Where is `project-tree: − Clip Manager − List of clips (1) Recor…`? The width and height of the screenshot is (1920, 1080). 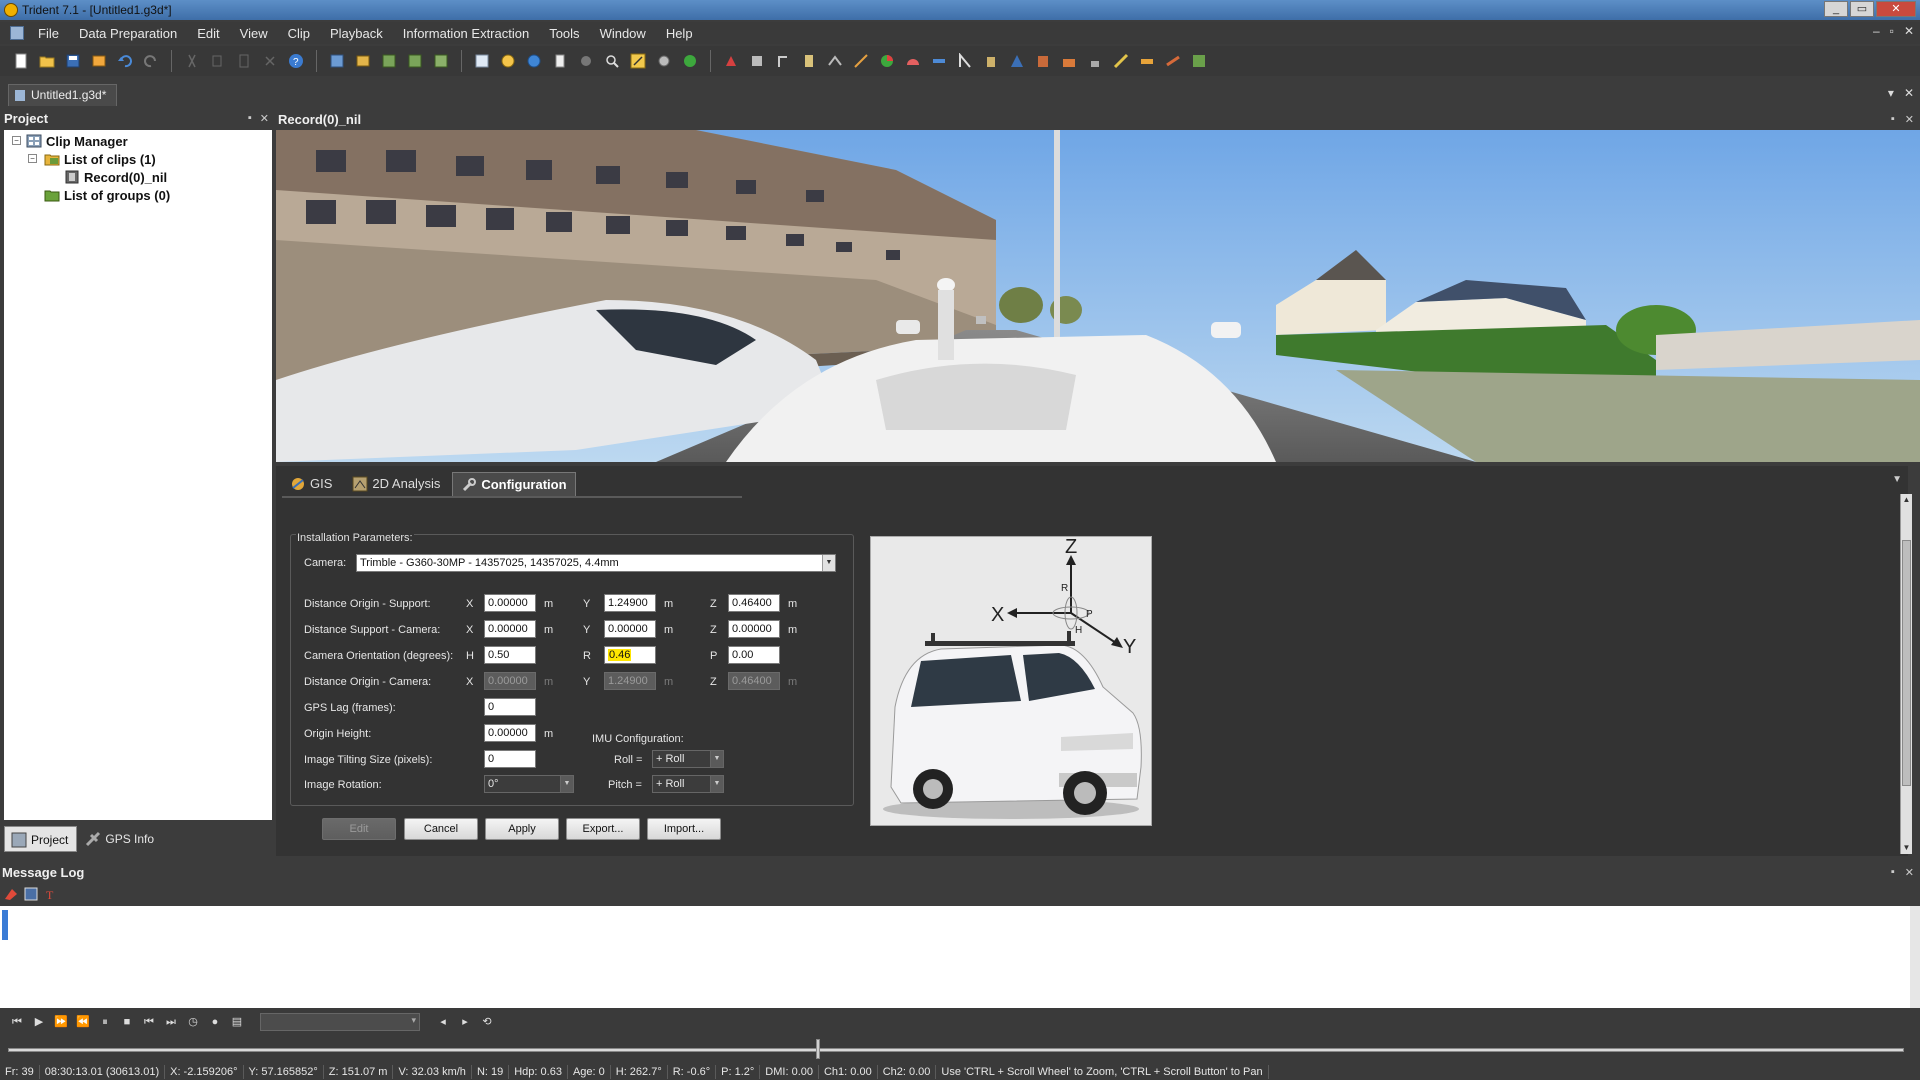
project-tree: − Clip Manager − List of clips (1) Recor… is located at coordinates (138, 475).